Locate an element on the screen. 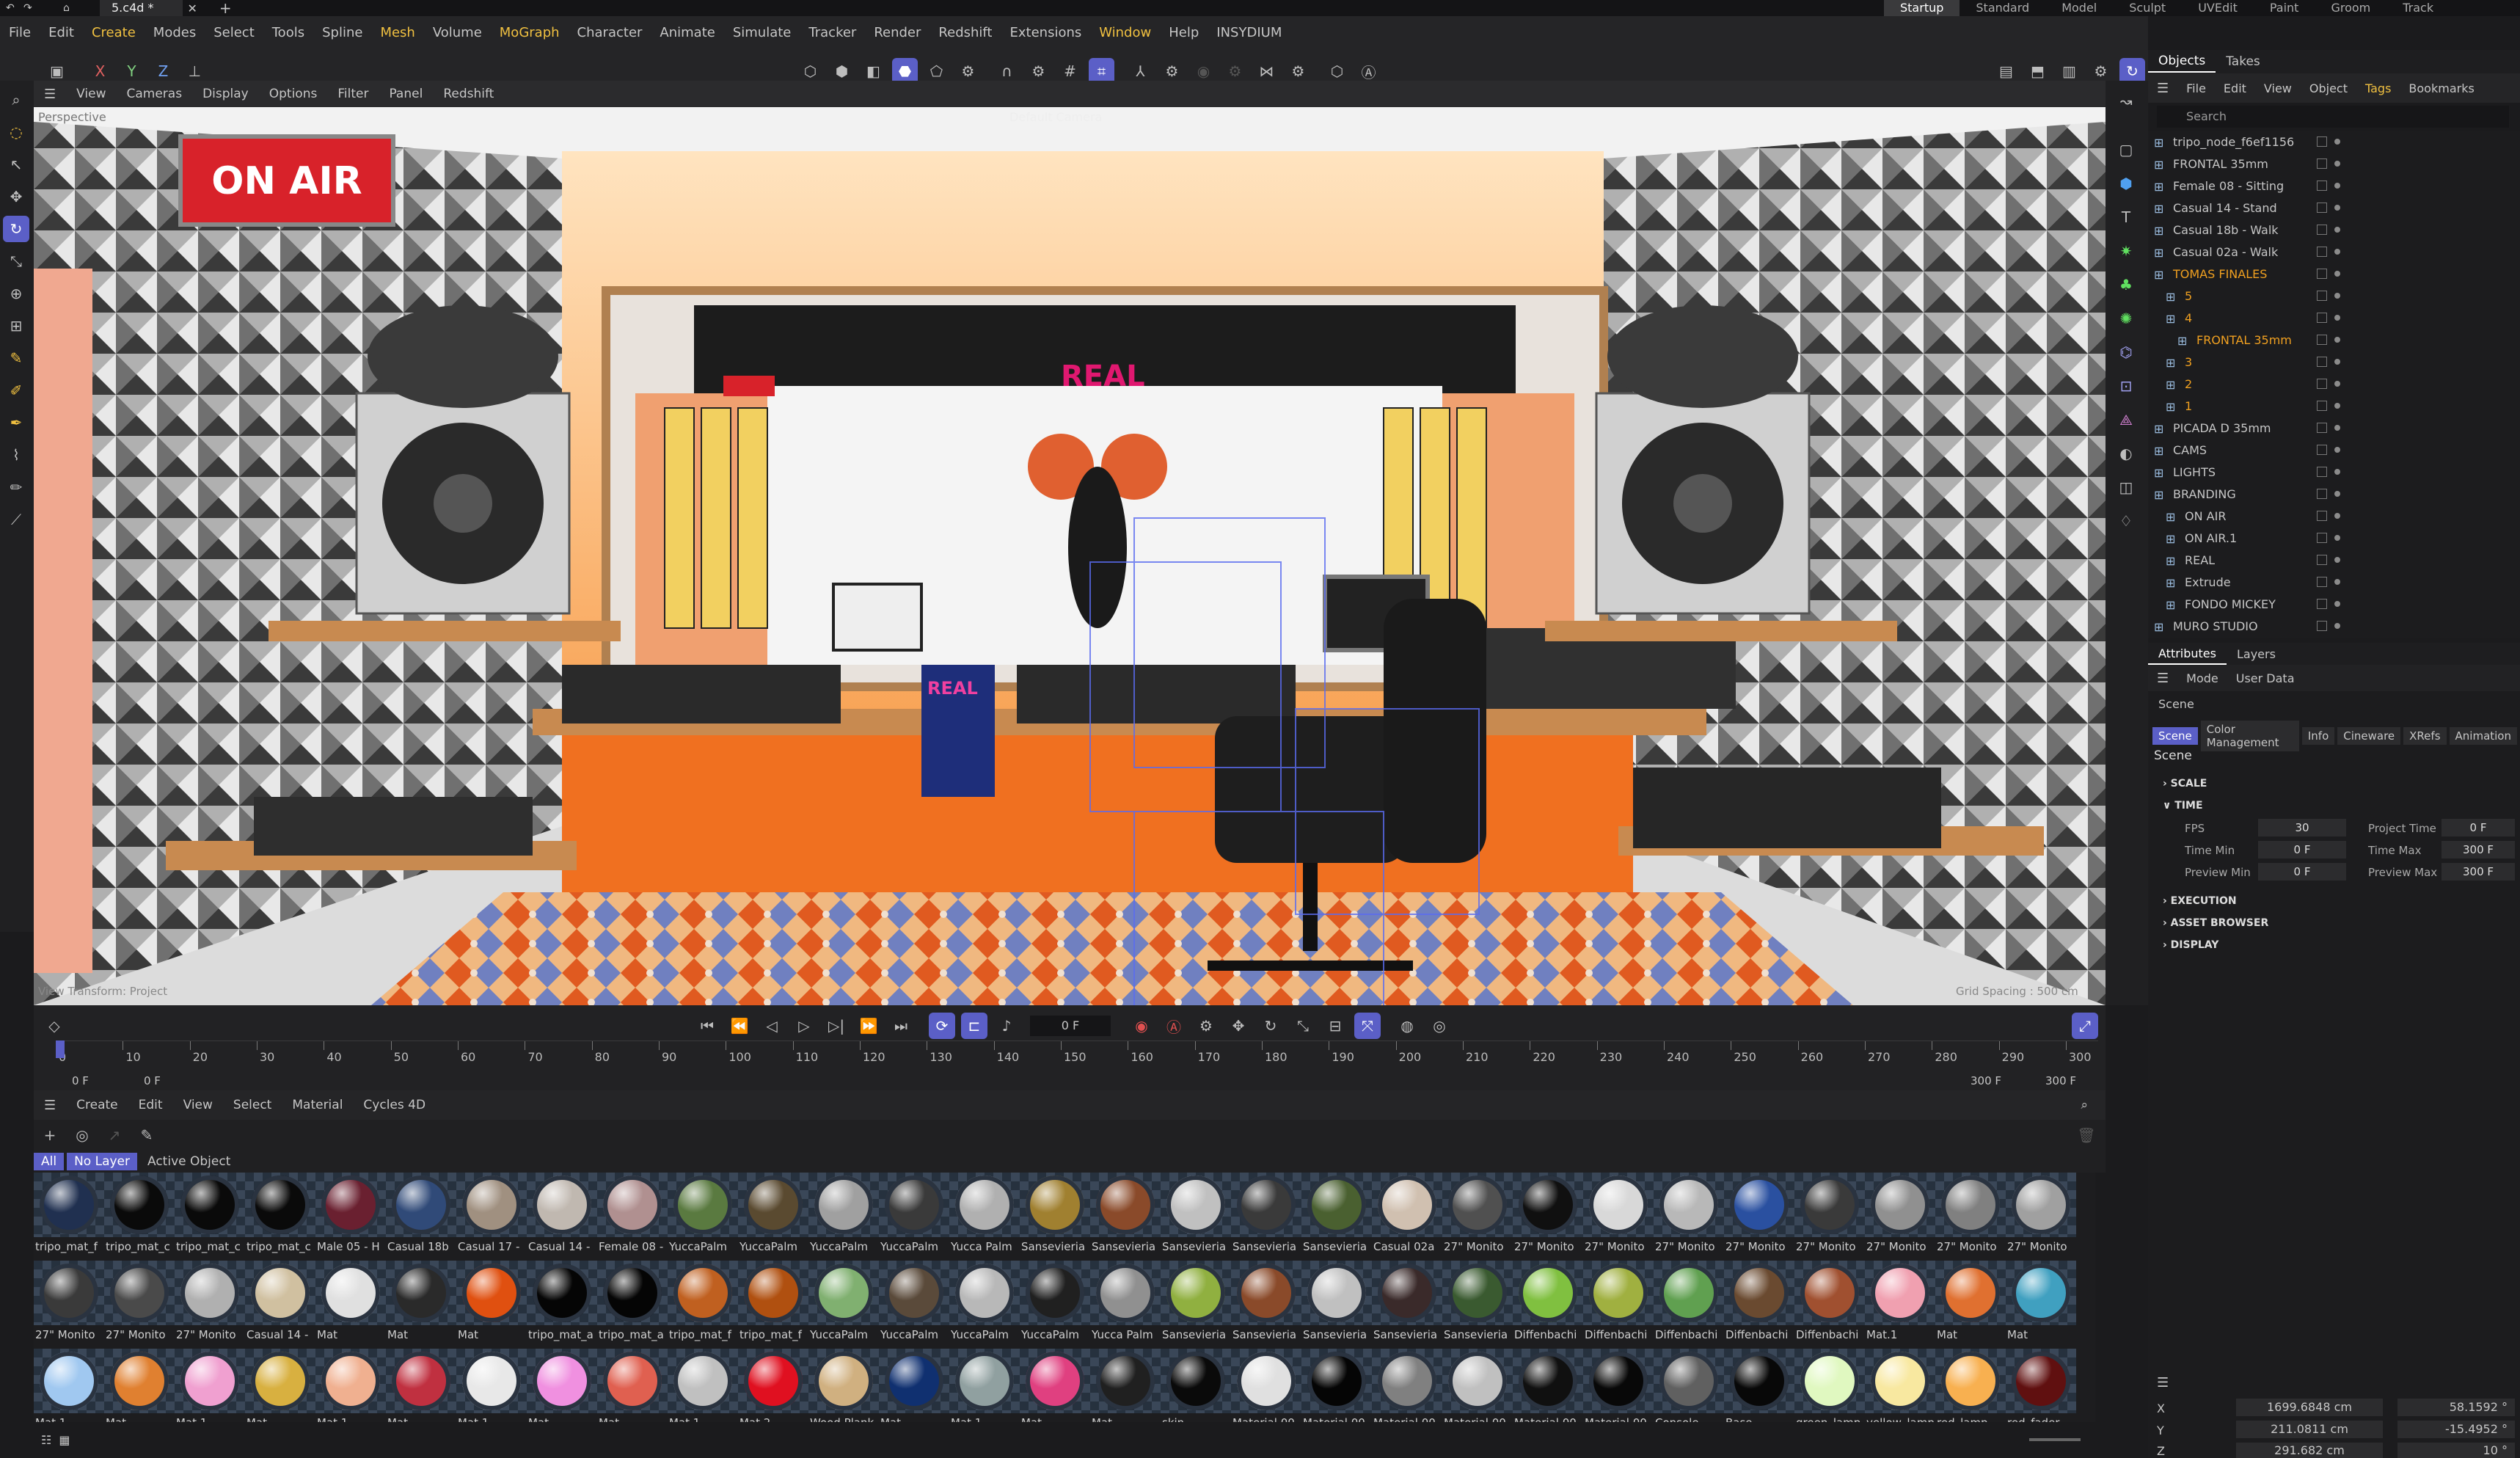 This screenshot has height=1458, width=2520. live-selection-icon: ◌ is located at coordinates (16, 132).